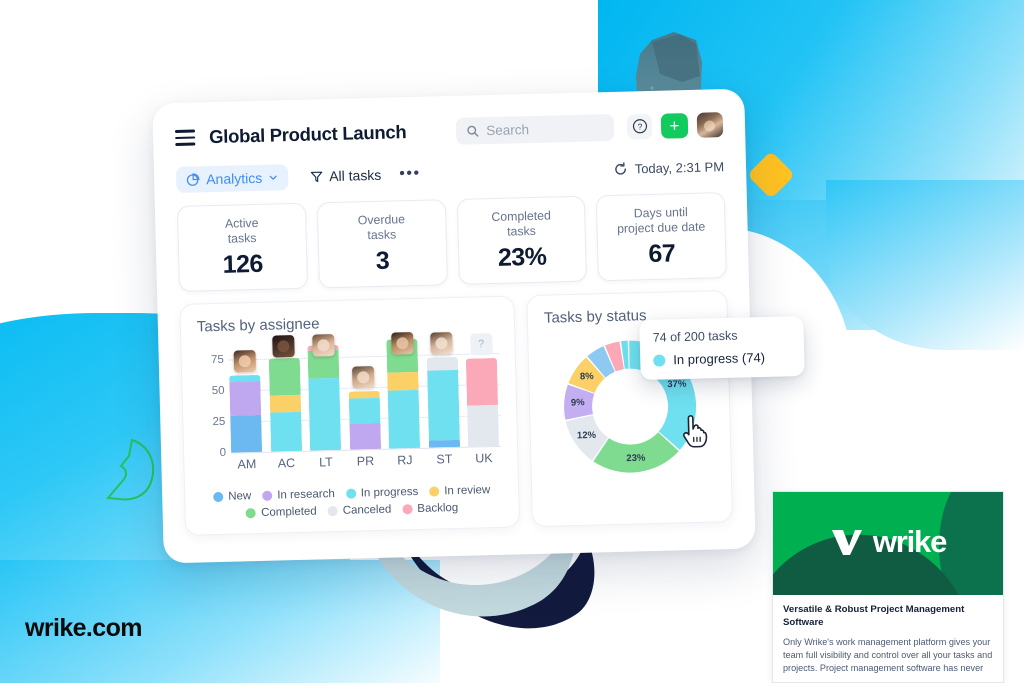 Image resolution: width=1024 pixels, height=683 pixels. What do you see at coordinates (677, 384) in the screenshot?
I see `donut-label-in-progress: 37%` at bounding box center [677, 384].